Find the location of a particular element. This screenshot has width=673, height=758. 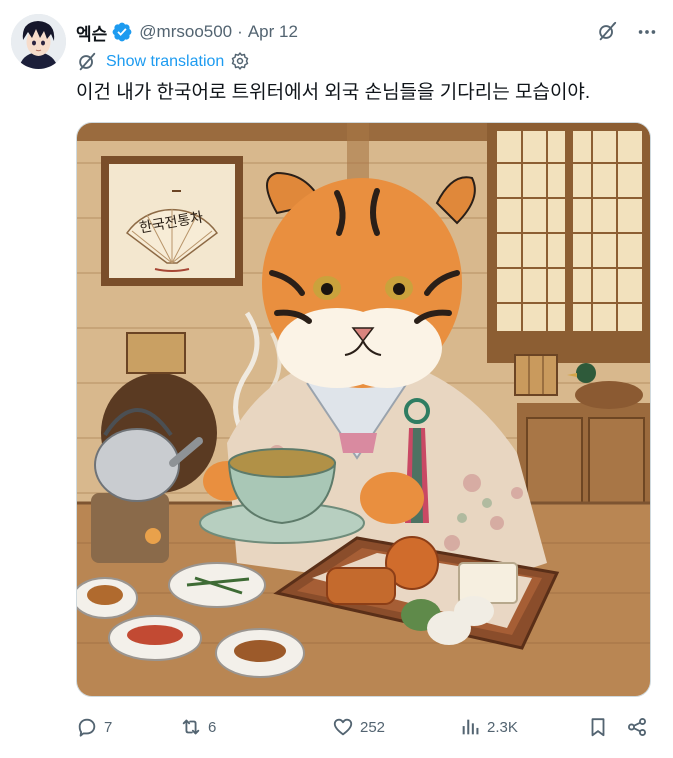

bookmark-icon is located at coordinates (598, 727).